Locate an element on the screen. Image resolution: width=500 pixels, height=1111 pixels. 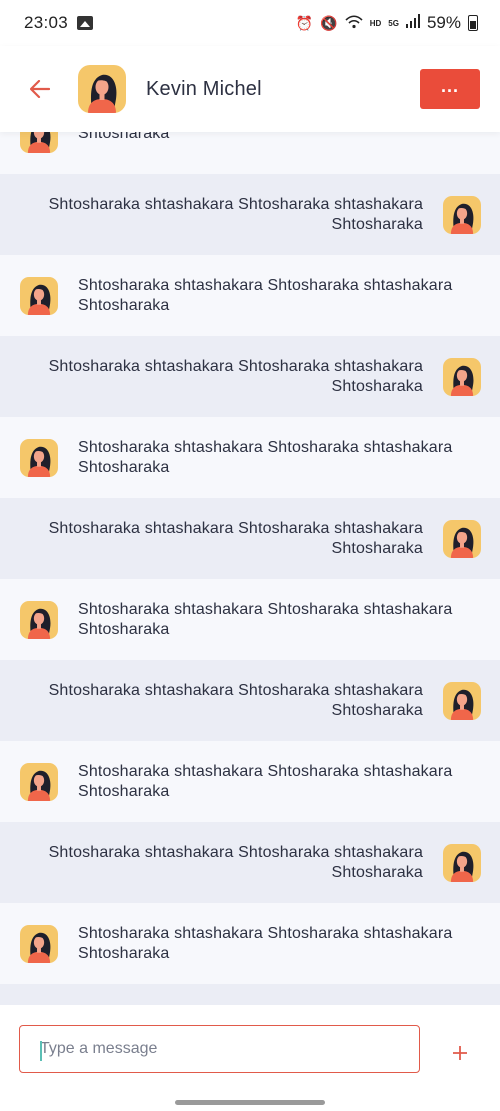
status-icons: ⏰ 🔇 HD 5G 59% is located at coordinates (387, 23).